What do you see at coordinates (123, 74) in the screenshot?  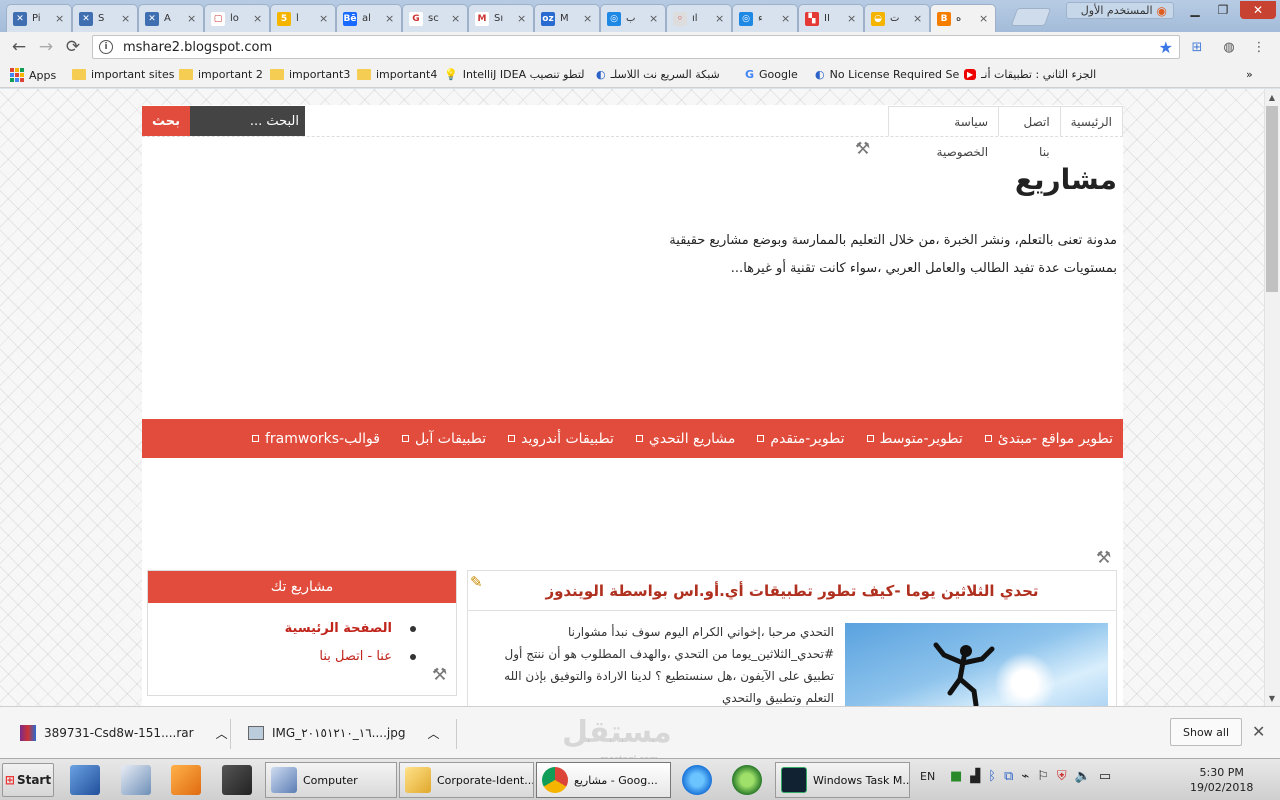 I see `bookmark-folder: important sites` at bounding box center [123, 74].